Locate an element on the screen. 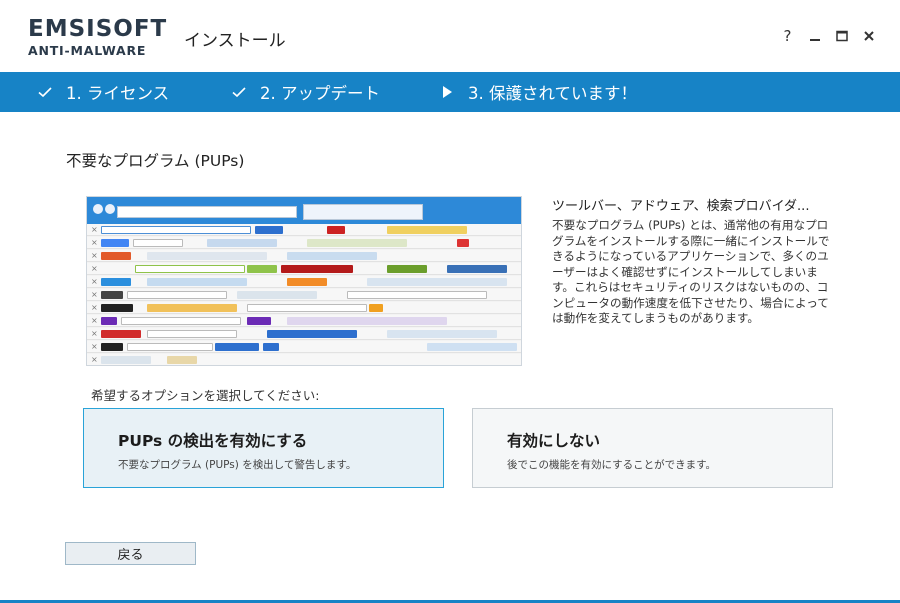 This screenshot has width=900, height=603. emsisoft-logo: EMSISOFT ANTI-MALWARE is located at coordinates (97, 38).